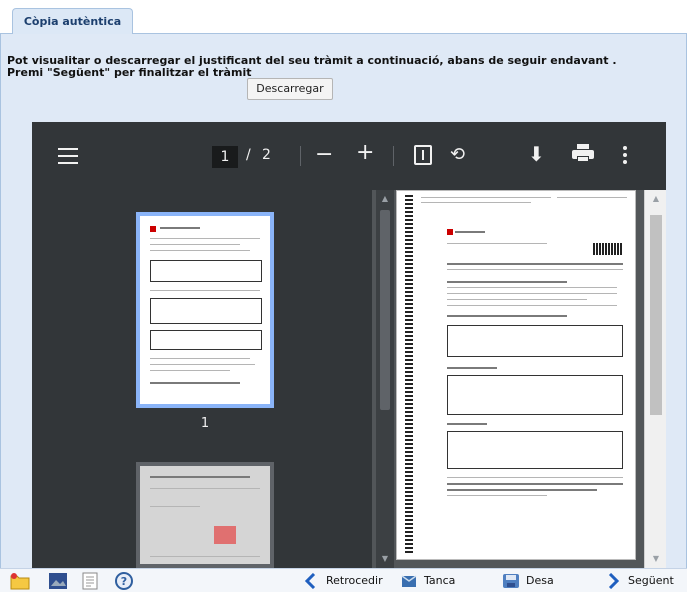 This screenshot has height=592, width=687. What do you see at coordinates (129, 72) in the screenshot?
I see `instruction-line-2: Premi "Següent" per finalitzar el tràmit` at bounding box center [129, 72].